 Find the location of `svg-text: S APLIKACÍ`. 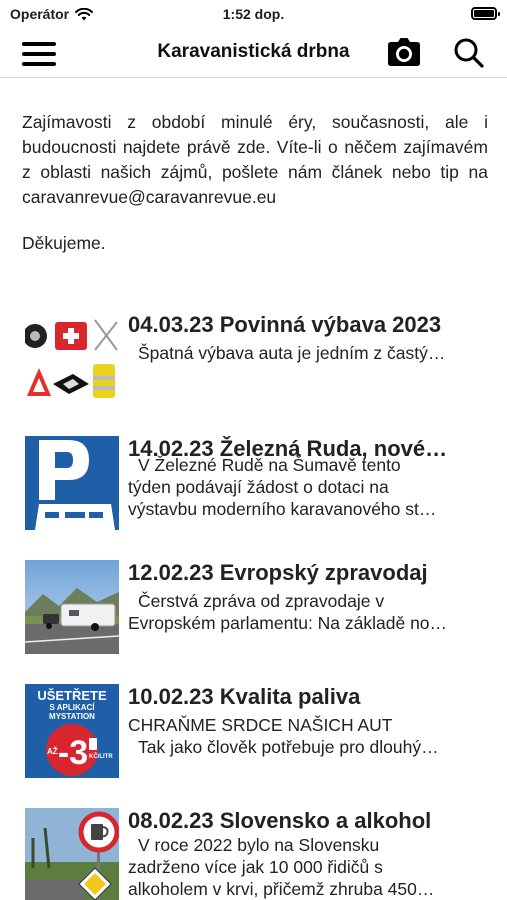

svg-text: S APLIKACÍ is located at coordinates (72, 707).